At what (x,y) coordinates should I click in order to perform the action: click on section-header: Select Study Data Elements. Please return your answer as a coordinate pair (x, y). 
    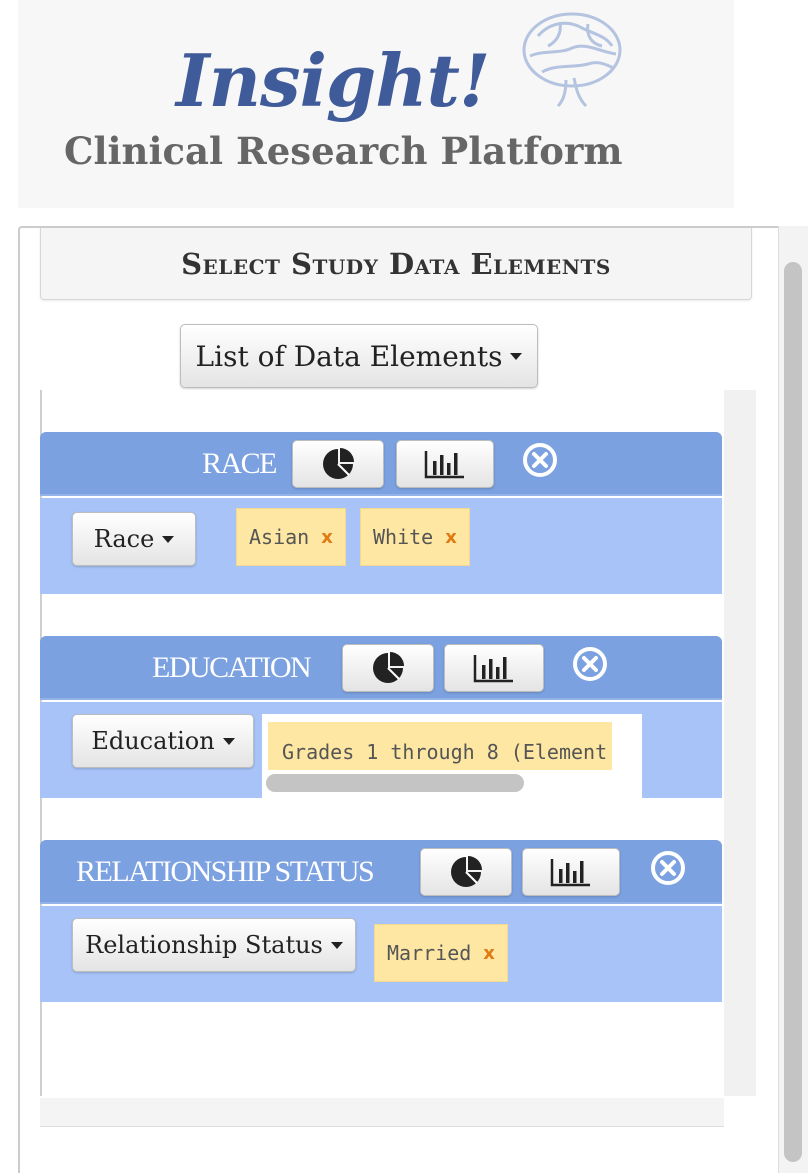
    Looking at the image, I should click on (396, 264).